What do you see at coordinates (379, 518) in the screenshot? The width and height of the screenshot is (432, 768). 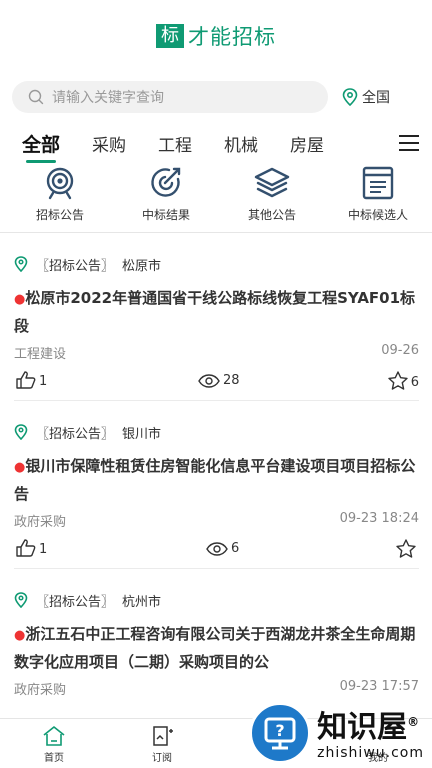 I see `card-date: 09-23 18:24` at bounding box center [379, 518].